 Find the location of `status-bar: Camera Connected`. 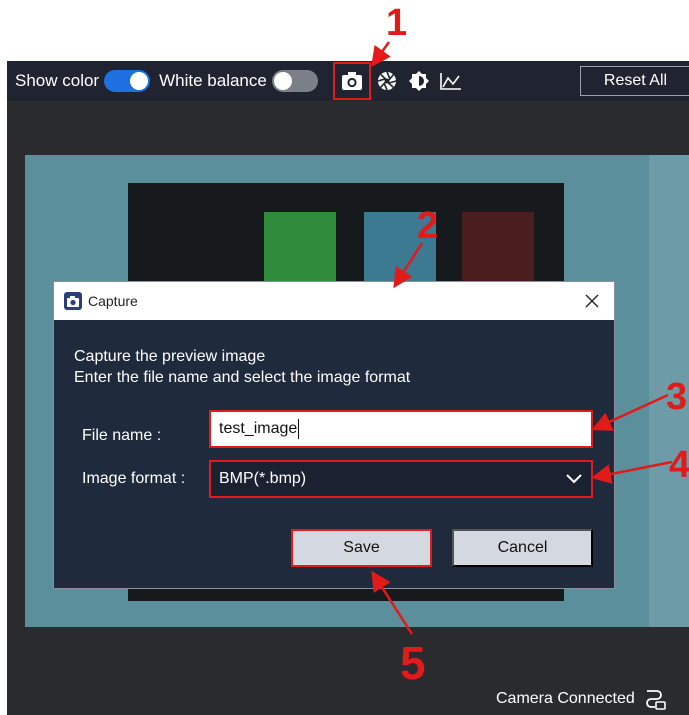

status-bar: Camera Connected is located at coordinates (592, 699).